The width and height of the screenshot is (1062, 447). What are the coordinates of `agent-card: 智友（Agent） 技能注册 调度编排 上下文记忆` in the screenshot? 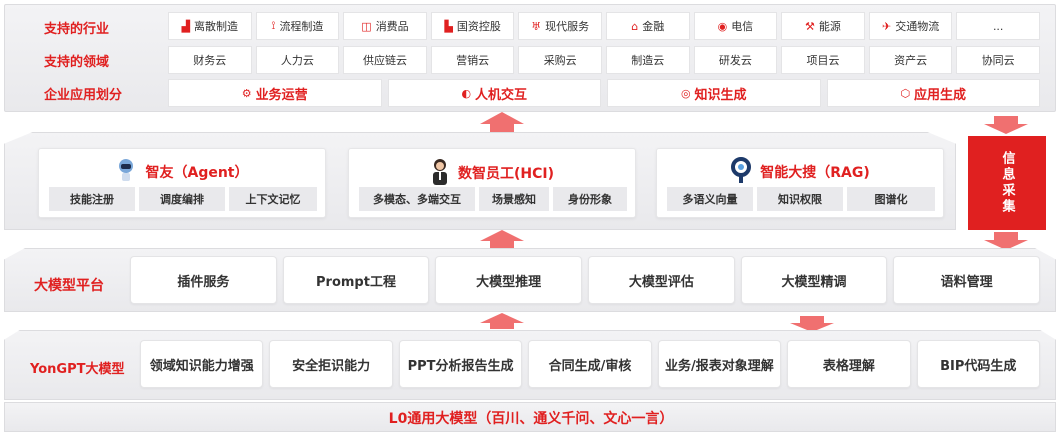 It's located at (182, 183).